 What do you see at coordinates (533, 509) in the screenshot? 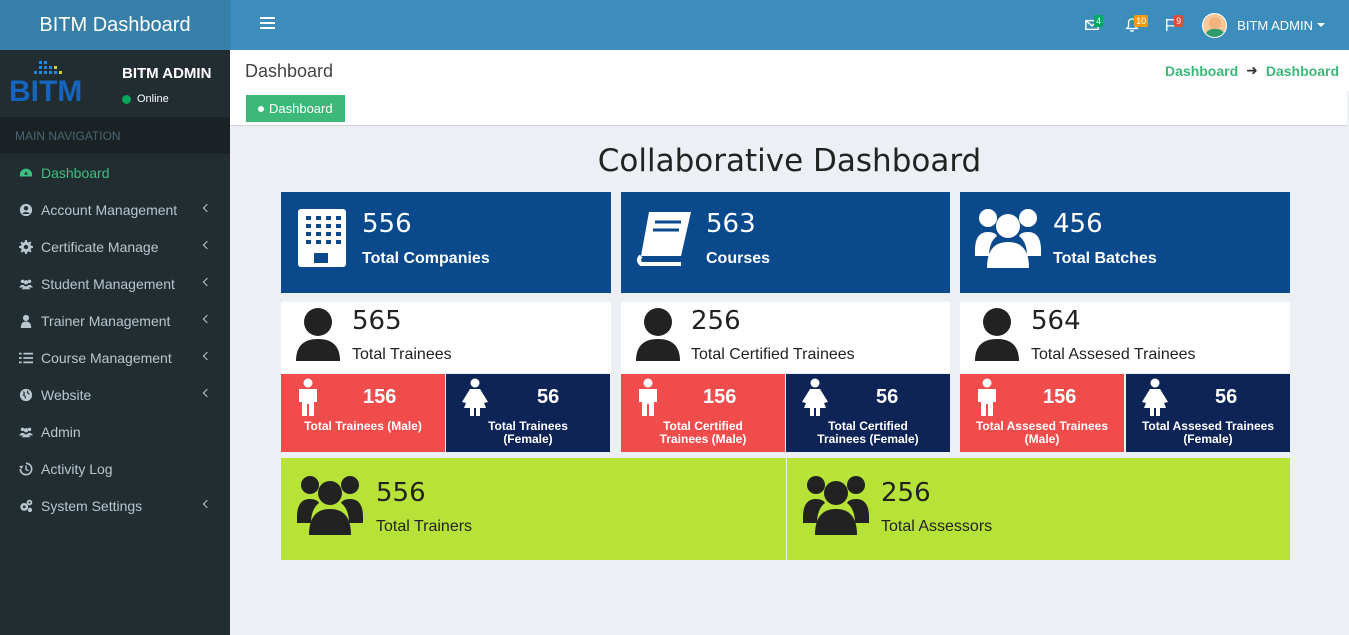
I see `total-trainers-card: 556 Total Trainers` at bounding box center [533, 509].